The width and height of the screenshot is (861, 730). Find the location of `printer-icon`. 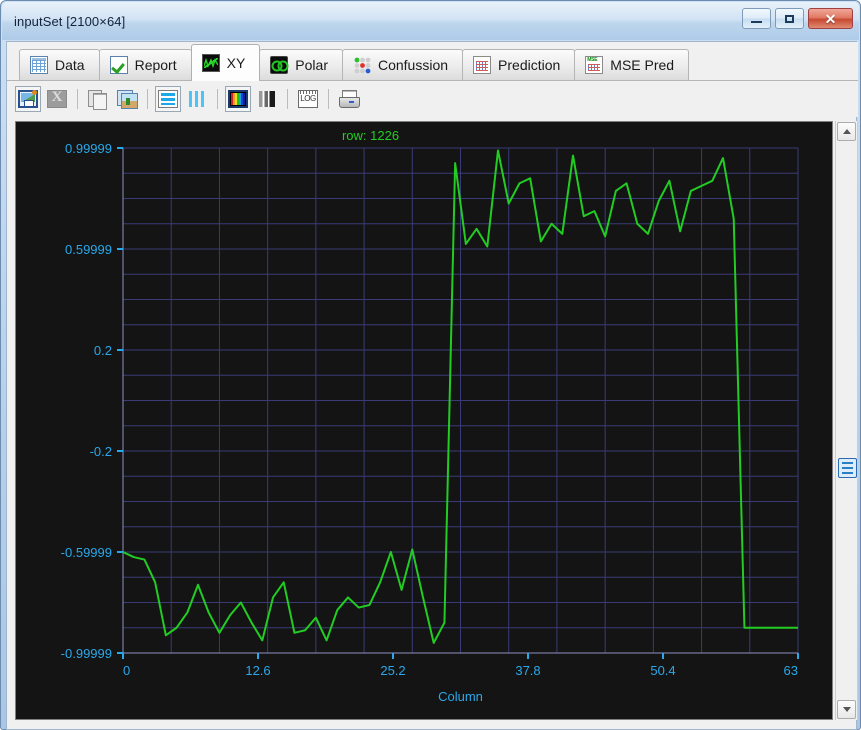

printer-icon is located at coordinates (349, 99).